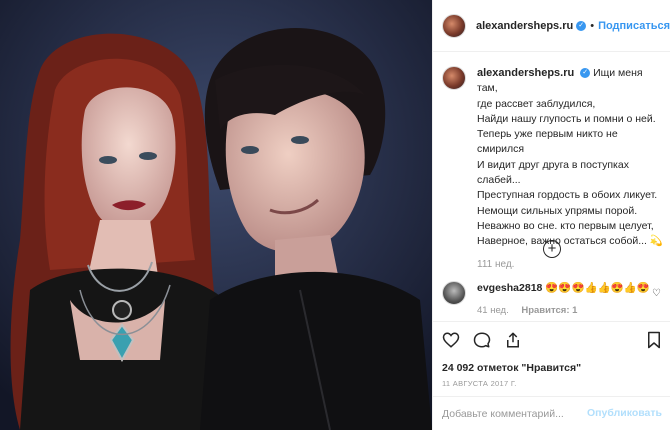 This screenshot has height=430, width=670. Describe the element at coordinates (517, 414) in the screenshot. I see `comment-input` at that location.